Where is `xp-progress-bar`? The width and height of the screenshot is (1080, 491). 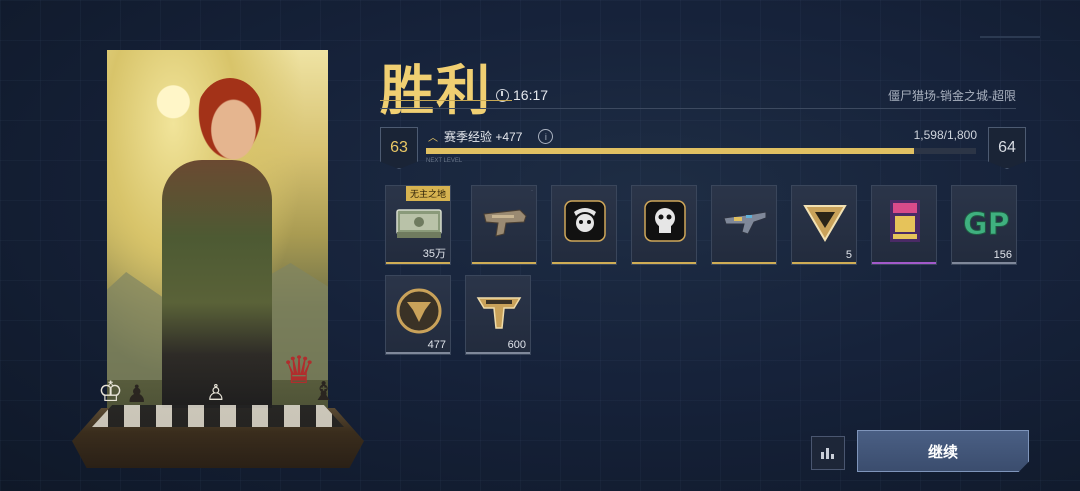
xp-progress-bar is located at coordinates (701, 151).